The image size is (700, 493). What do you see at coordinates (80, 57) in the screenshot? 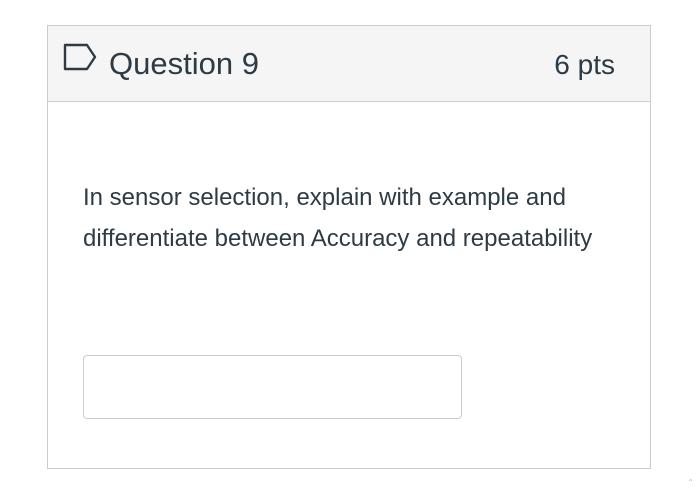
I see `bookmark-outline-icon` at bounding box center [80, 57].